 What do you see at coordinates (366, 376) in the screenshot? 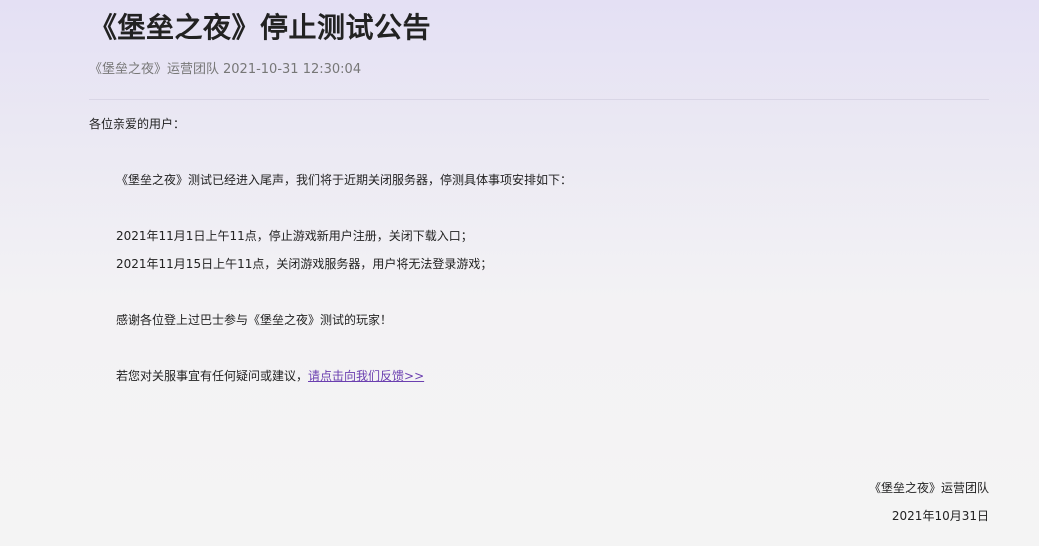
I see `feedback-link: 请点击向我们反馈>>` at bounding box center [366, 376].